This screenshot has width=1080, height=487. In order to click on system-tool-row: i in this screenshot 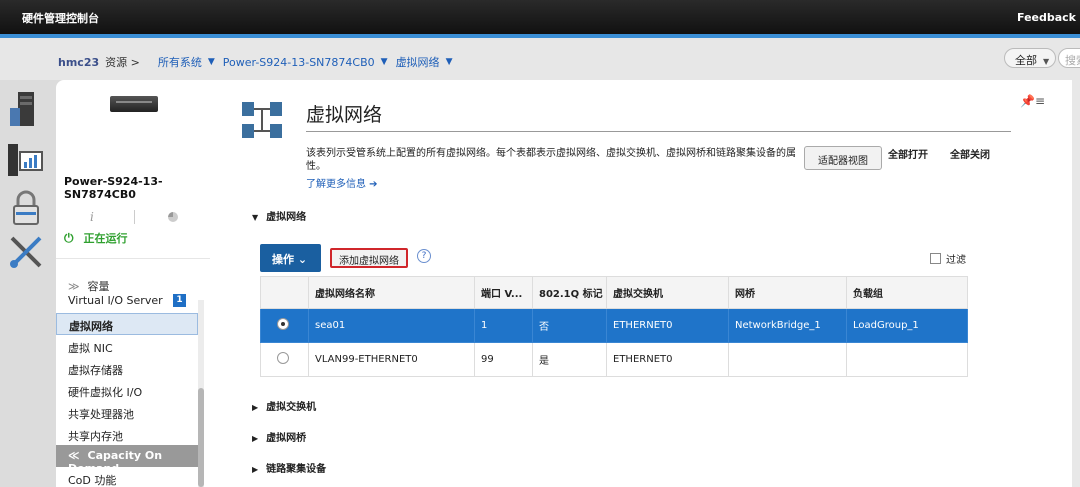, I will do `click(134, 218)`.